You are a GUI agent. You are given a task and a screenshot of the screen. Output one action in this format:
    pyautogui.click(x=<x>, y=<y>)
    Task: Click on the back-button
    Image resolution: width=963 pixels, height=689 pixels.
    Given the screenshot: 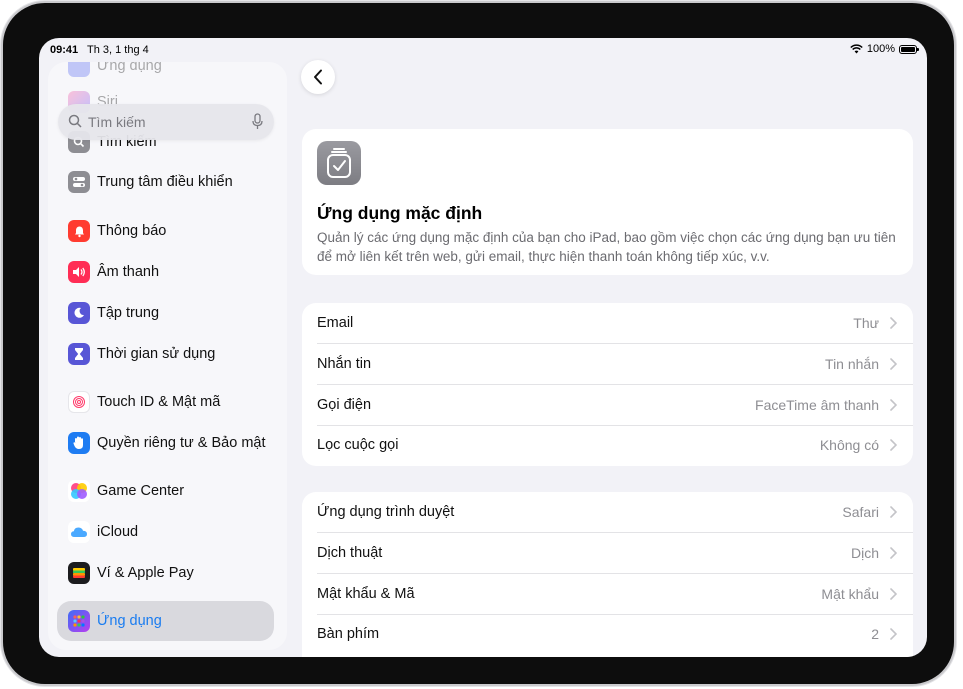 What is the action you would take?
    pyautogui.click(x=318, y=77)
    